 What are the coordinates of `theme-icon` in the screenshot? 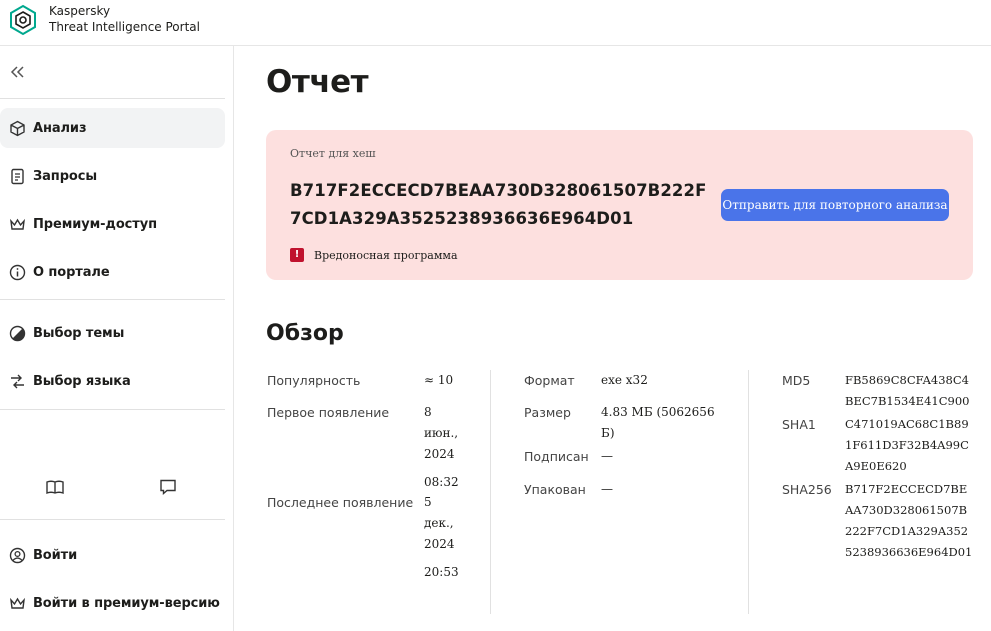 It's located at (17, 333).